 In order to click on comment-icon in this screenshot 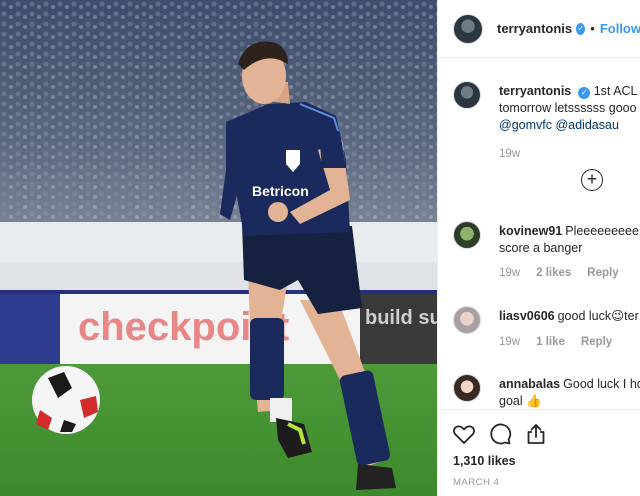, I will do `click(500, 434)`.